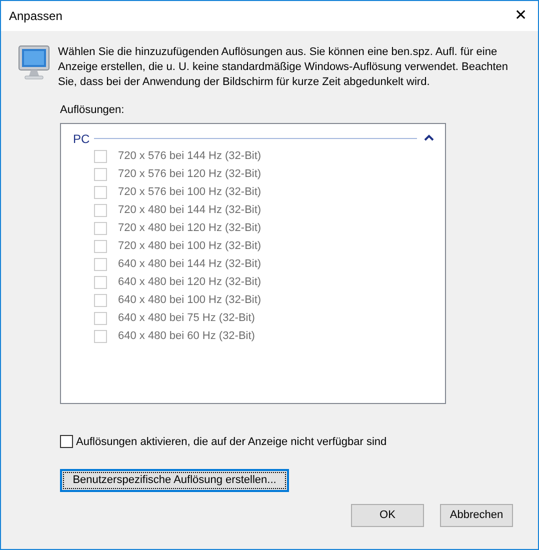 This screenshot has width=539, height=550. What do you see at coordinates (190, 174) in the screenshot?
I see `resolution-label: 720 x 576 bei 120 Hz (32-Bit)` at bounding box center [190, 174].